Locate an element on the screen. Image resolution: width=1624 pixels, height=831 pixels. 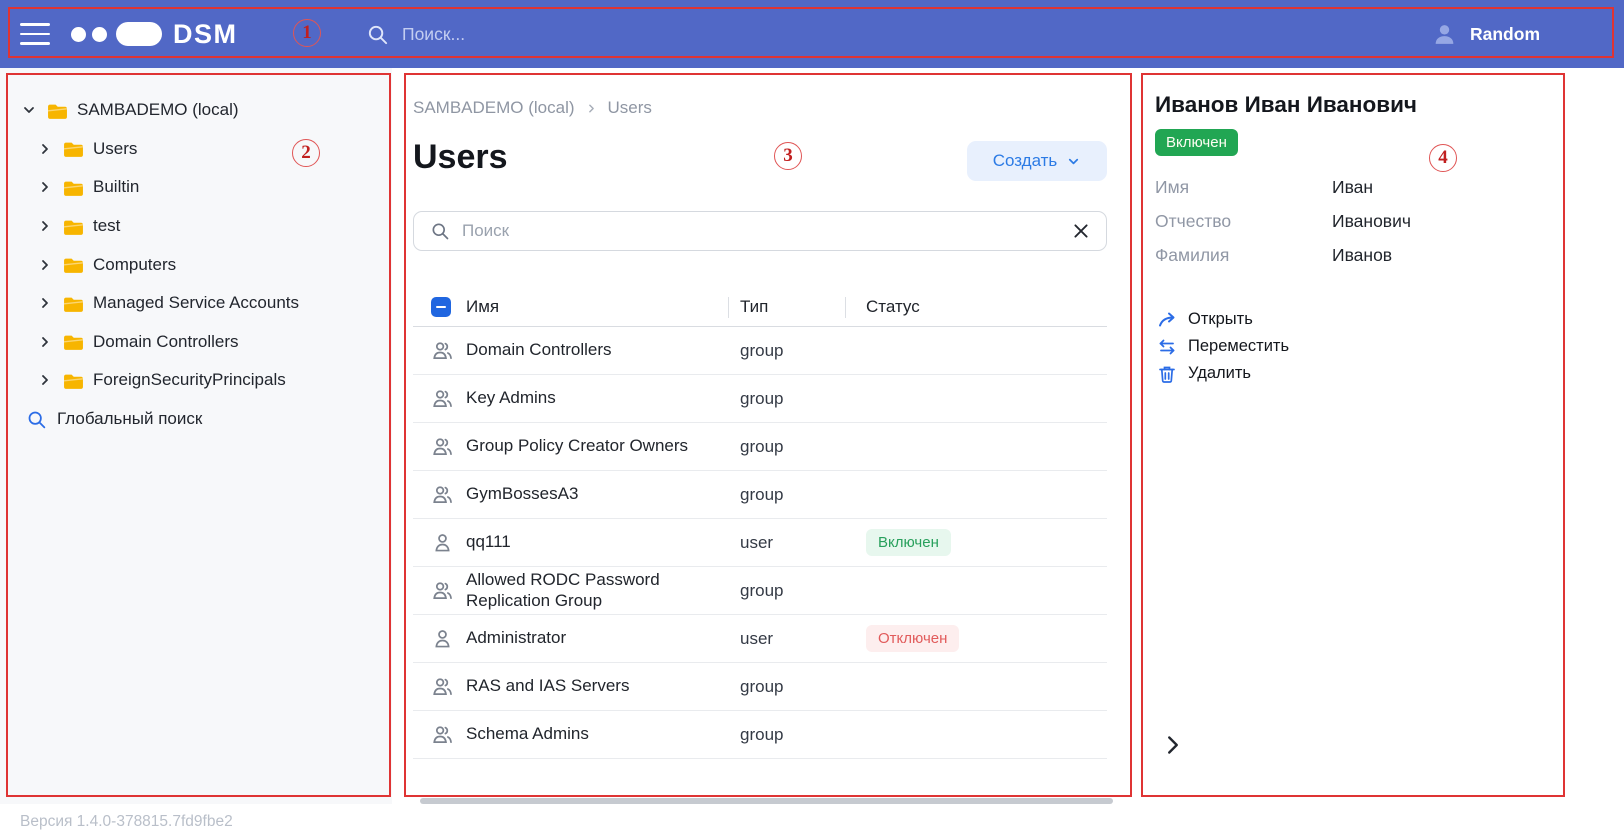
detail-field-value: Иванович is located at coordinates (1371, 220).